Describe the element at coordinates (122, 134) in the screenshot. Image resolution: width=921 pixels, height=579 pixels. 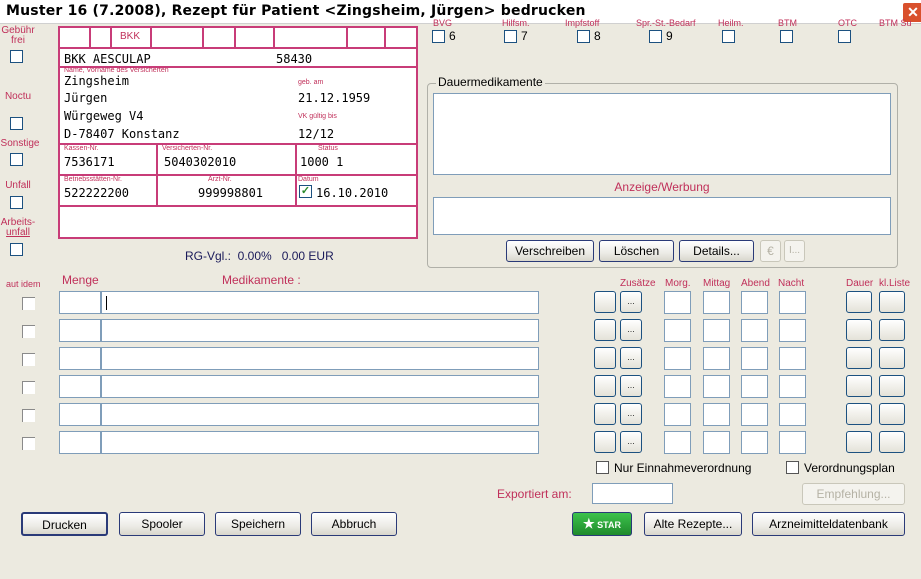
I see `patient-city: D-78407 Konstanz` at that location.